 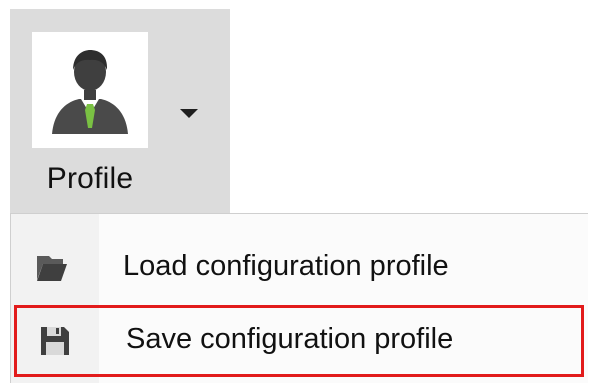 I want to click on profile-button-label: Profile, so click(x=90, y=178).